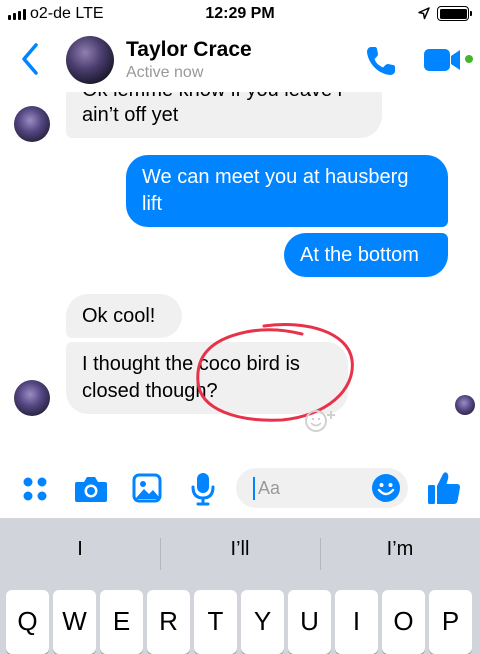 This screenshot has width=480, height=654. I want to click on message-bubble-incoming: Ok cool!, so click(124, 316).